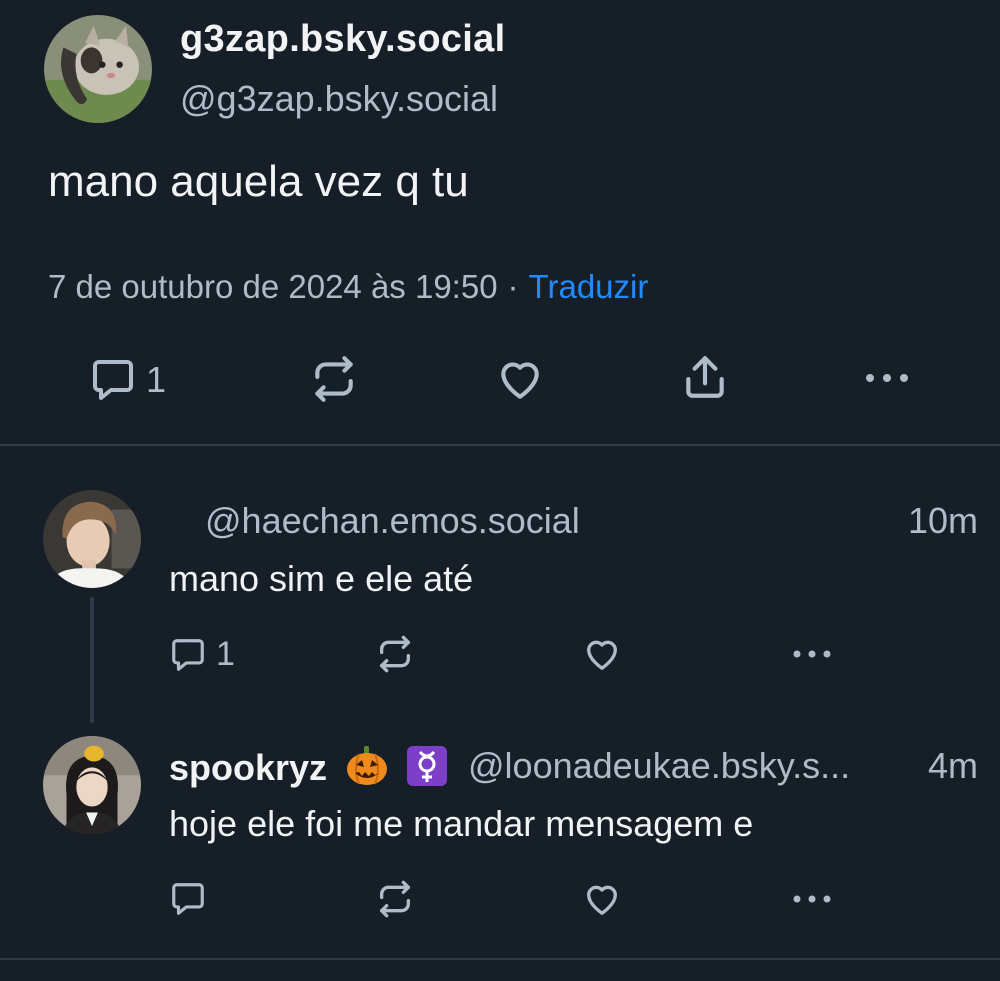 This screenshot has width=1000, height=981. I want to click on share-icon, so click(705, 377).